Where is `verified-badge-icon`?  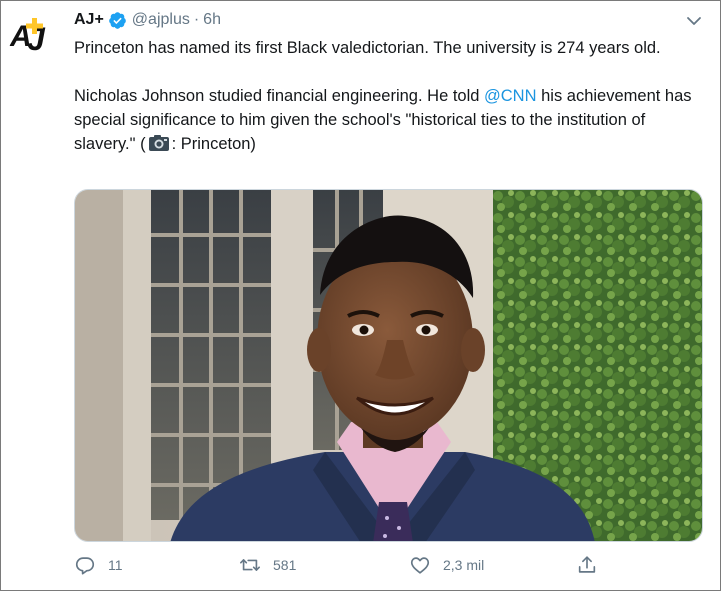 verified-badge-icon is located at coordinates (117, 20).